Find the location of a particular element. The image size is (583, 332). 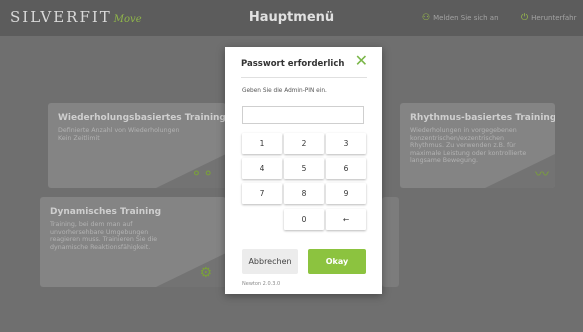

key-7: 7 is located at coordinates (262, 193).